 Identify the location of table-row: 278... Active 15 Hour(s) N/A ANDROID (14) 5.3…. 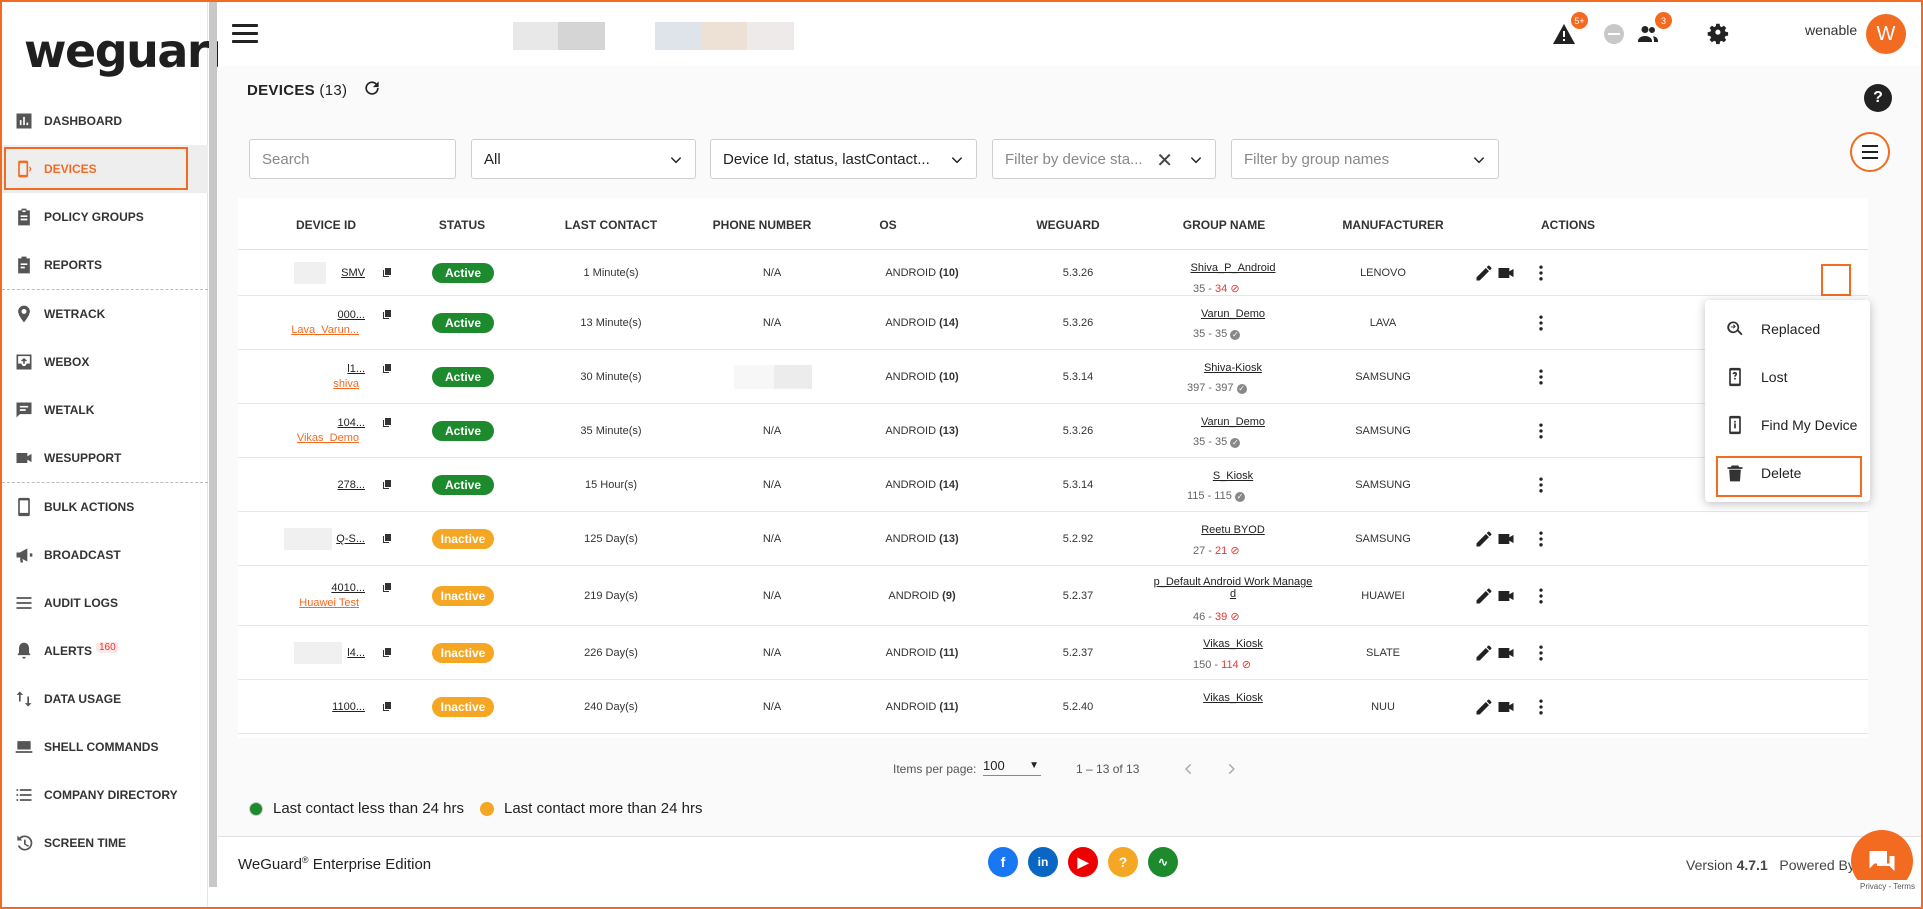
(1053, 485).